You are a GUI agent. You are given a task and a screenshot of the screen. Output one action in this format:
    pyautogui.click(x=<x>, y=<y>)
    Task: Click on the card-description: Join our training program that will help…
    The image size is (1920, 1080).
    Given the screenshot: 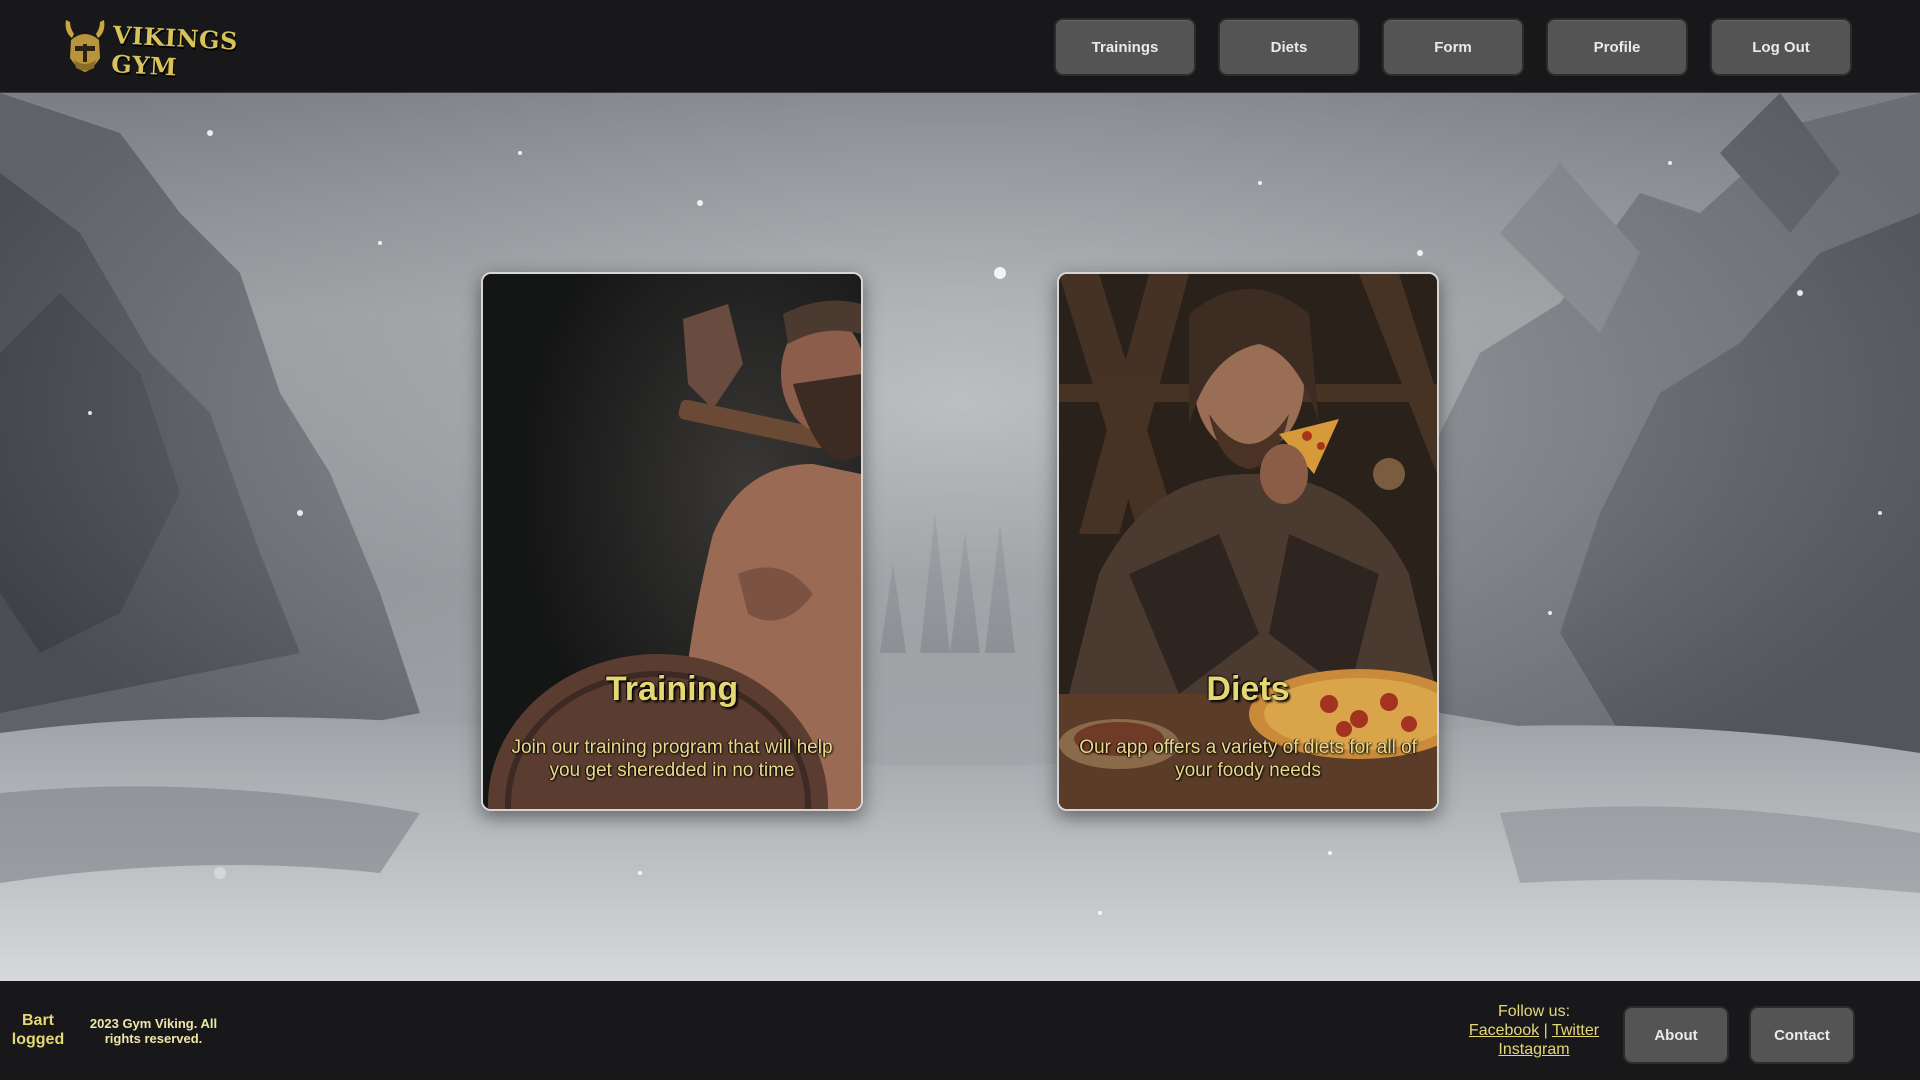 What is the action you would take?
    pyautogui.click(x=672, y=759)
    